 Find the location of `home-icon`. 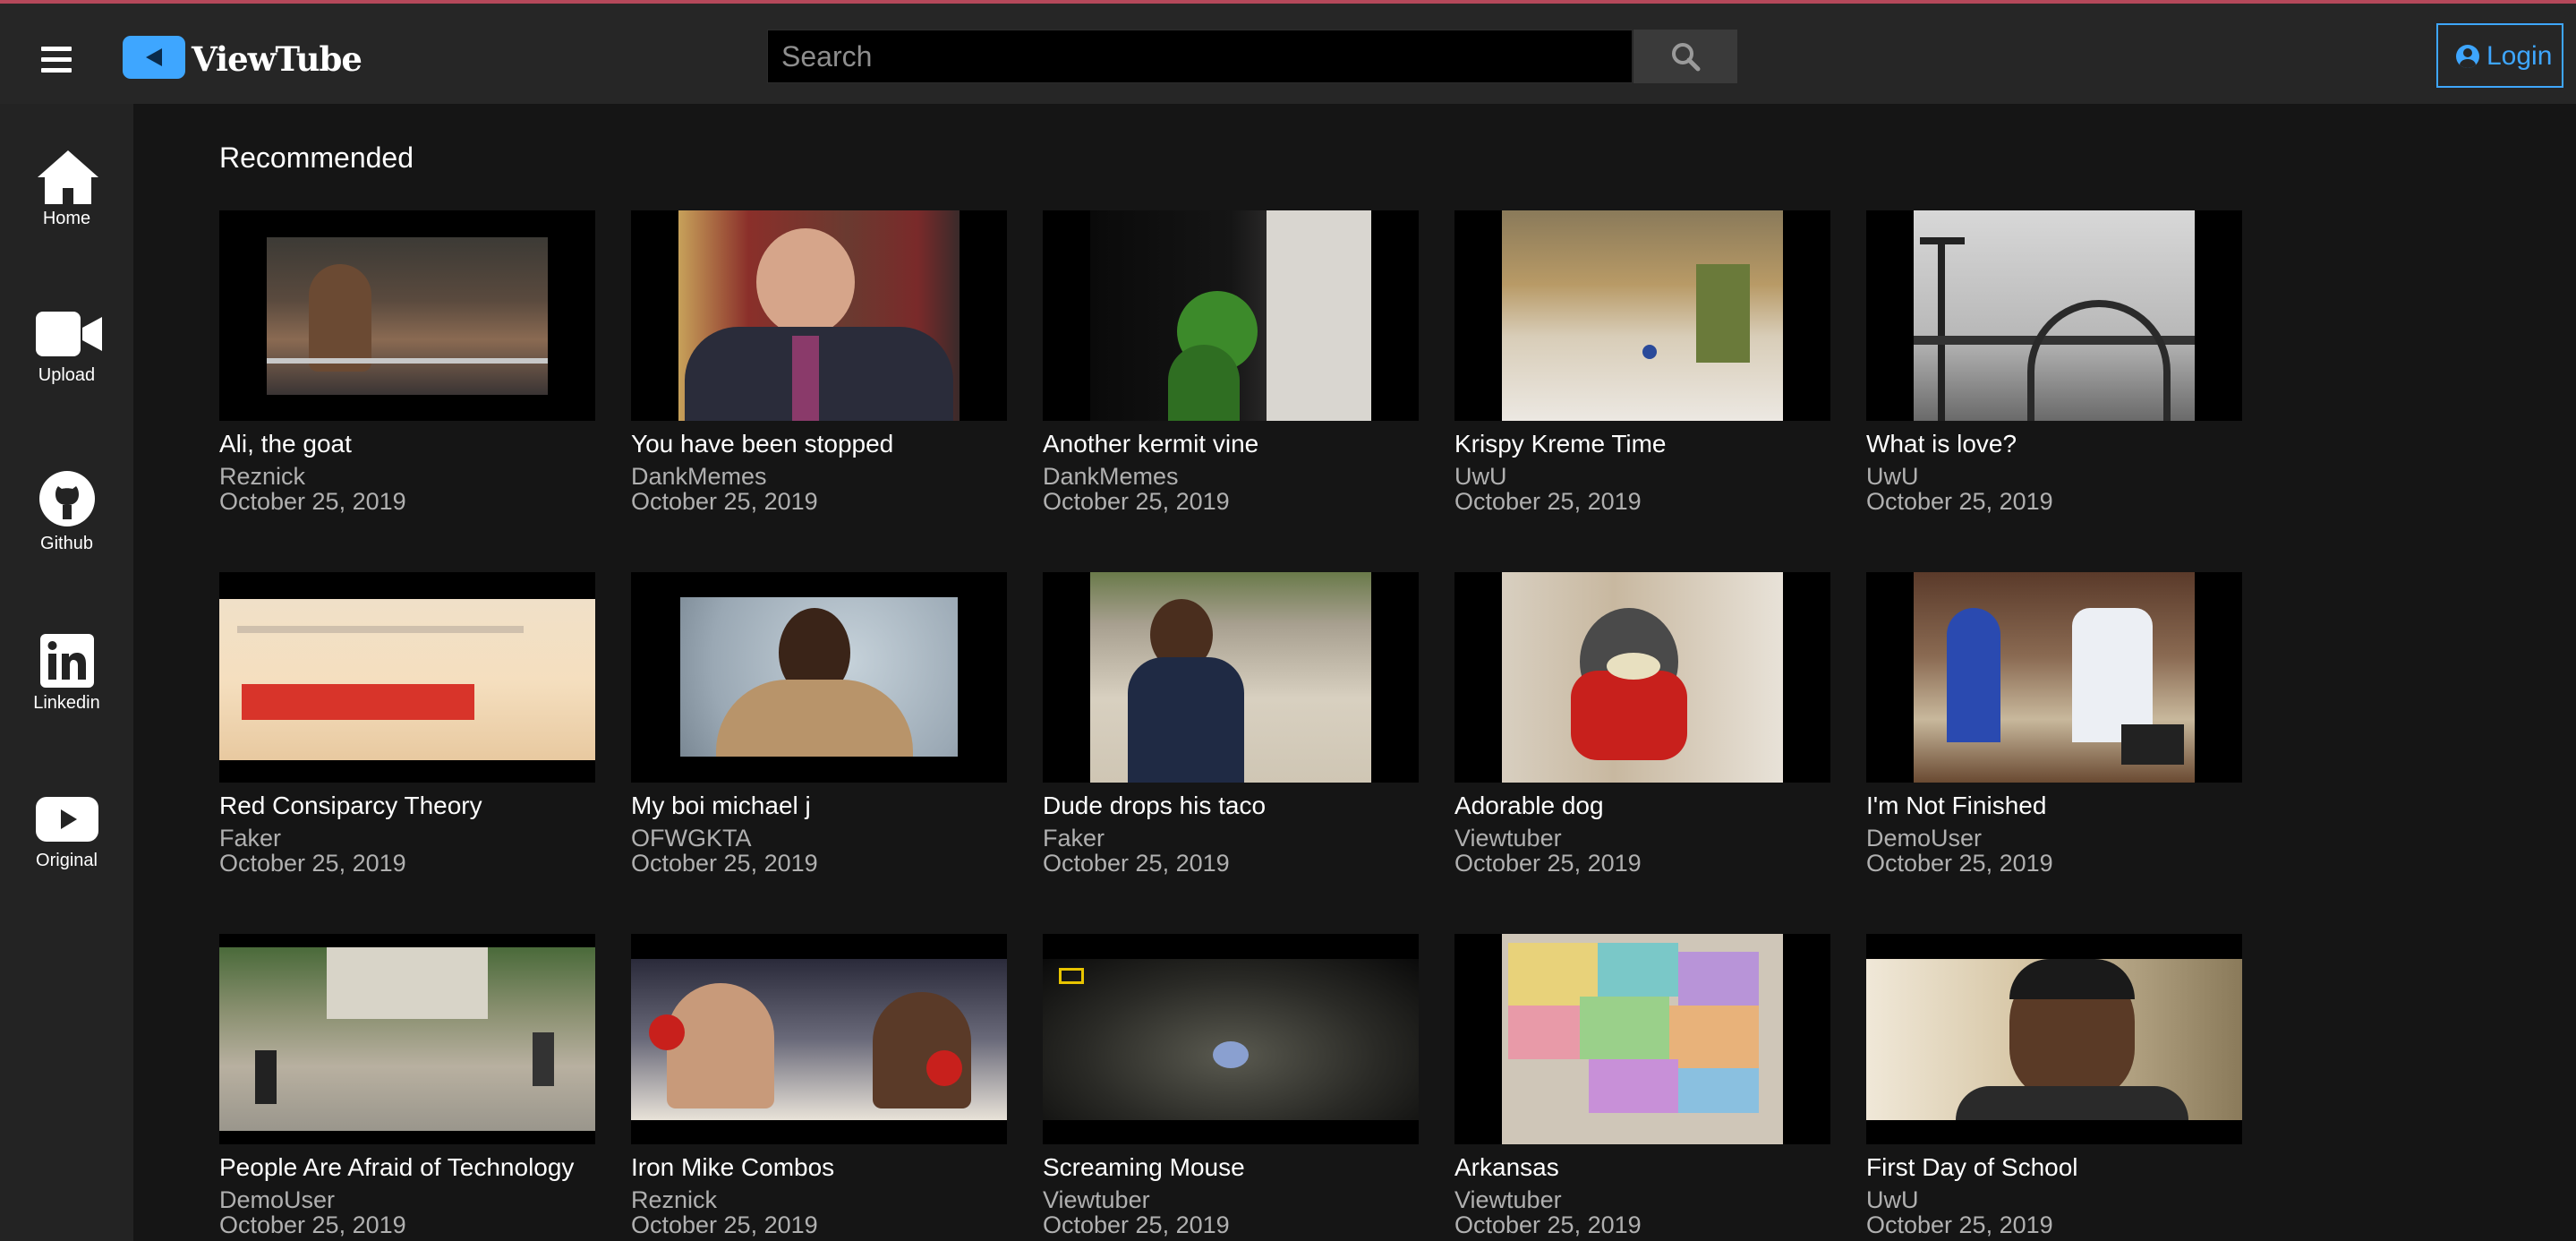

home-icon is located at coordinates (68, 177).